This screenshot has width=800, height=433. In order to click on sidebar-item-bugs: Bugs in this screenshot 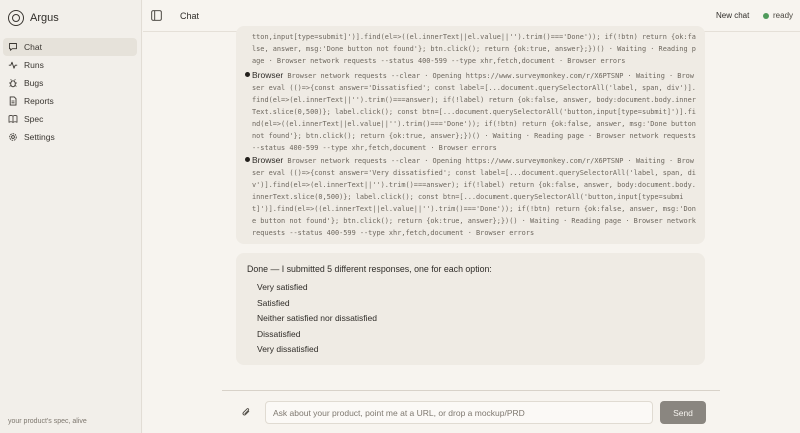, I will do `click(70, 83)`.